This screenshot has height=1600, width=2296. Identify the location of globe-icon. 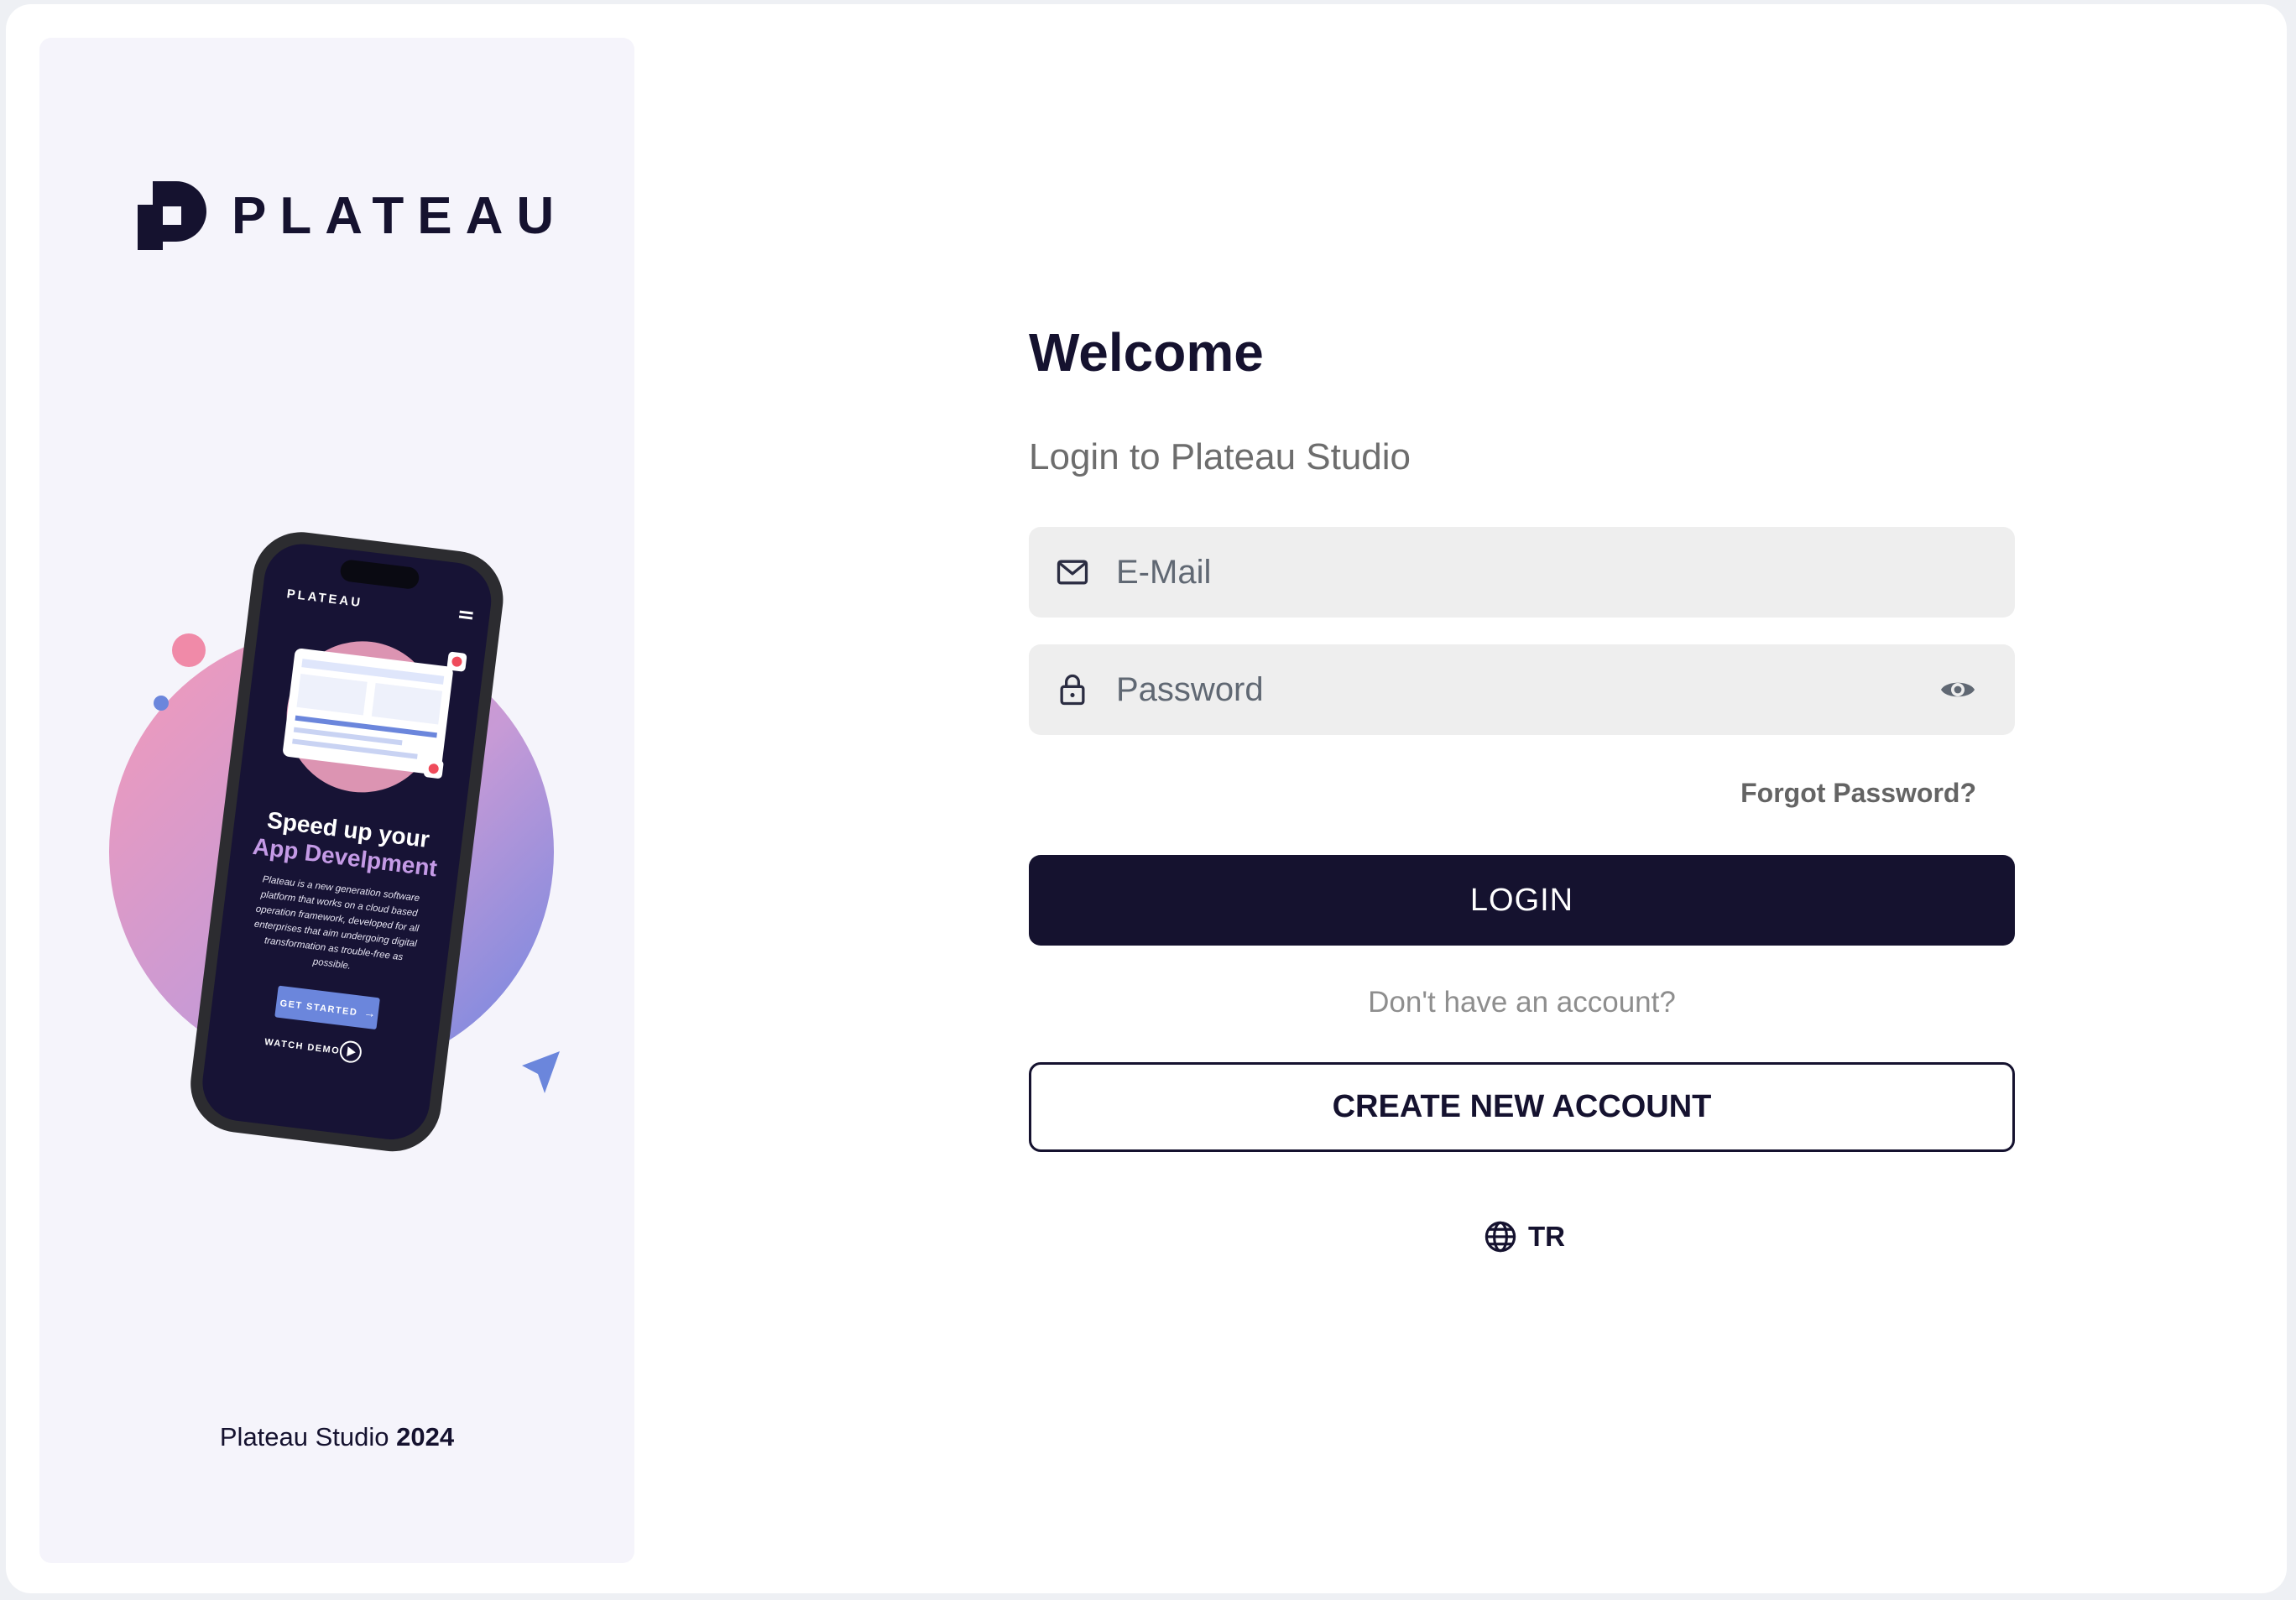
(1500, 1237).